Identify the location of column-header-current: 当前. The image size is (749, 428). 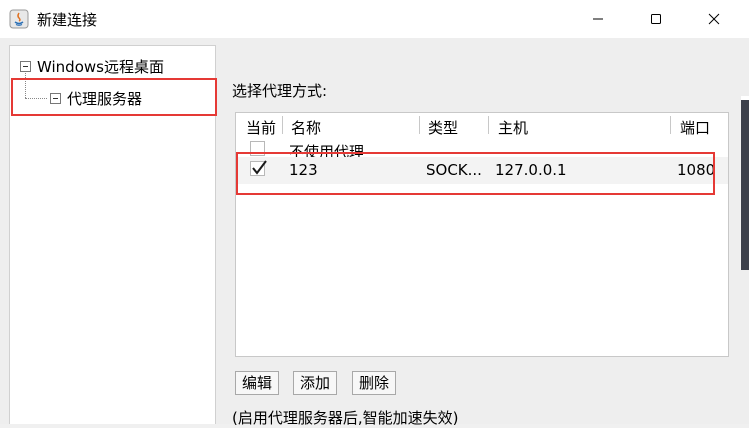
(261, 127).